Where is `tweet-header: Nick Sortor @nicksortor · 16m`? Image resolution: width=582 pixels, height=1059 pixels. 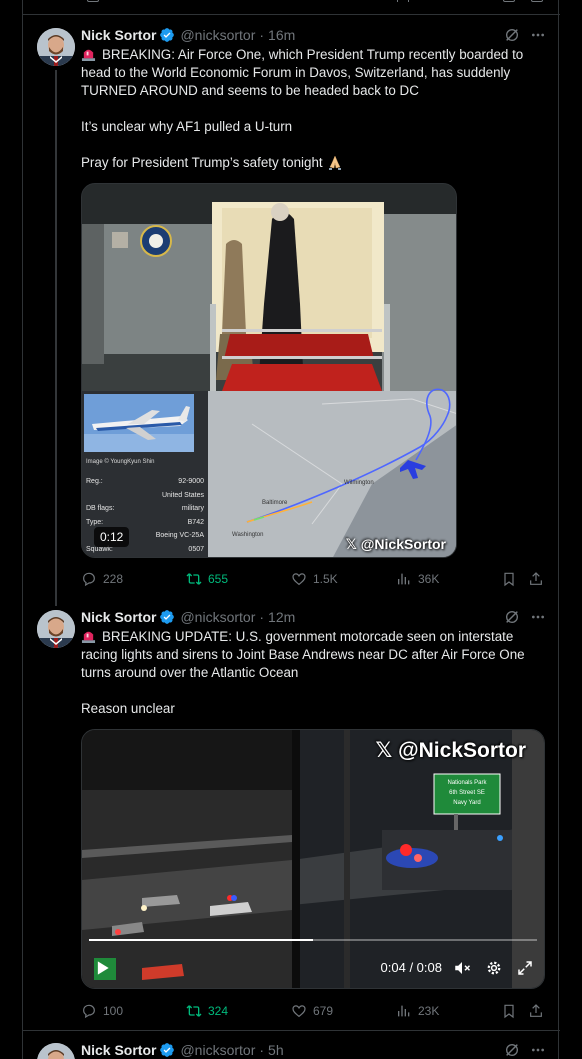
tweet-header: Nick Sortor @nicksortor · 16m is located at coordinates (188, 35).